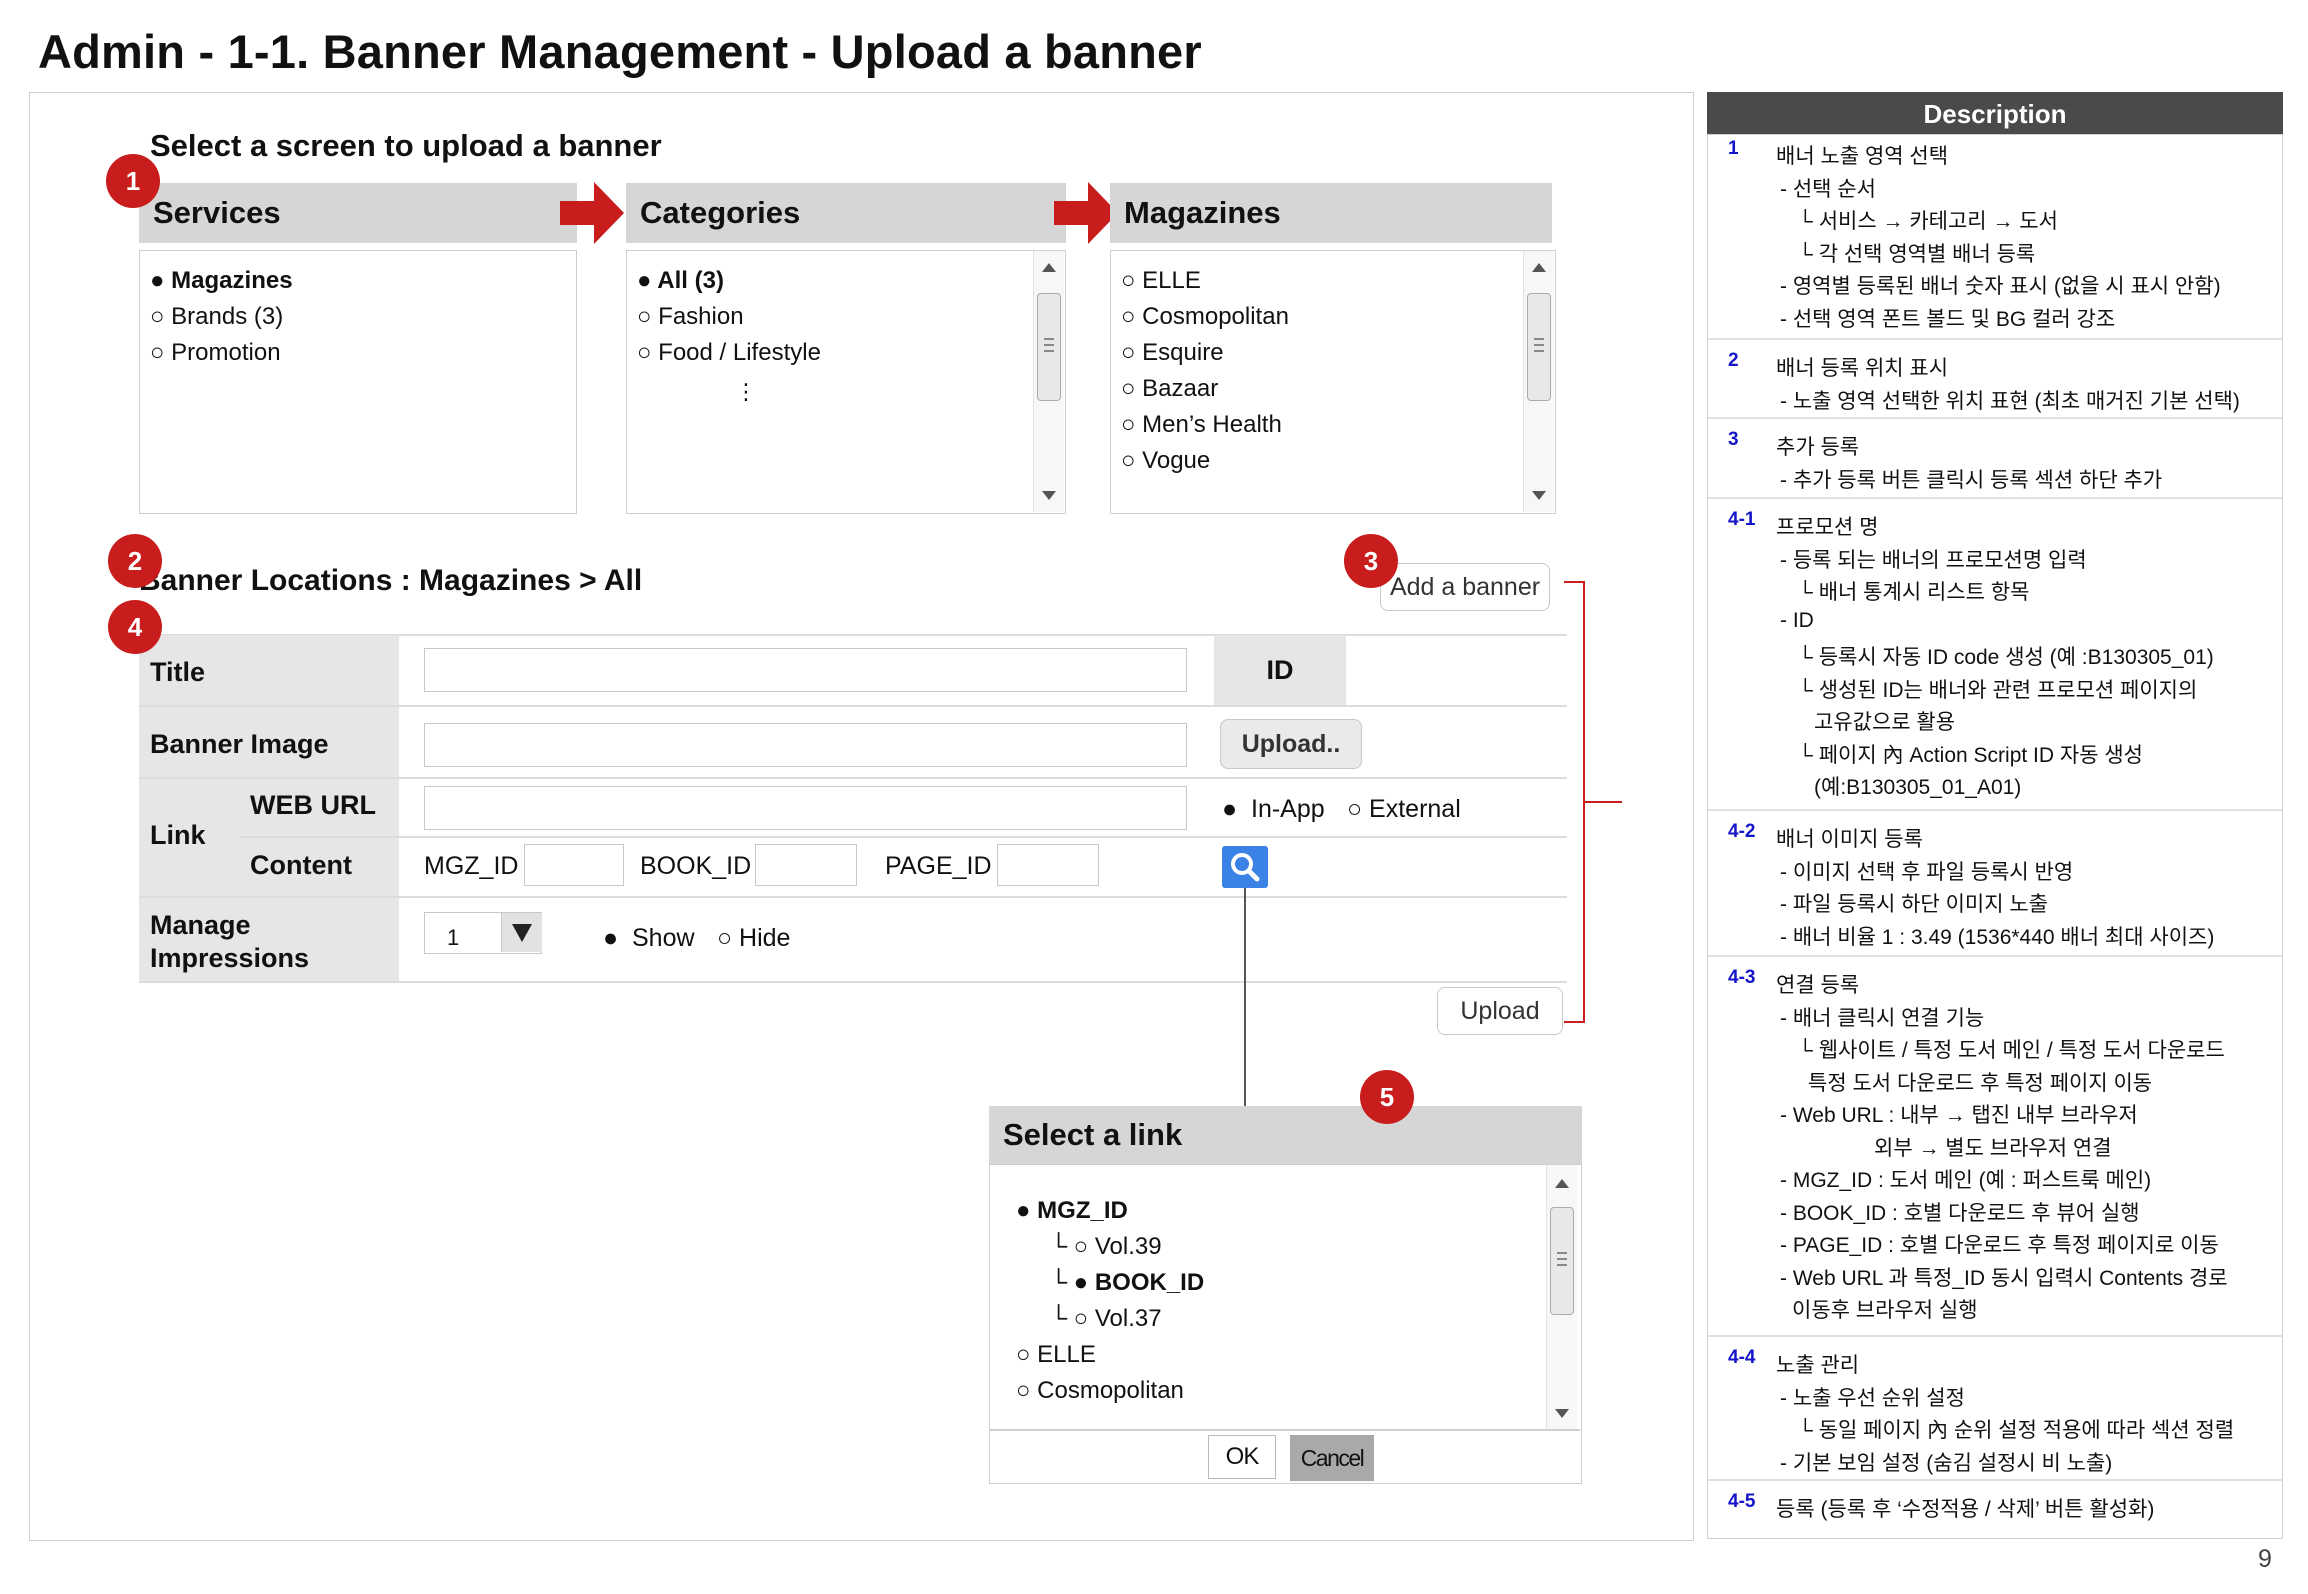 The width and height of the screenshot is (2308, 1594). I want to click on description-line: └ 각 선택 영역별 배너 등록, so click(1917, 254).